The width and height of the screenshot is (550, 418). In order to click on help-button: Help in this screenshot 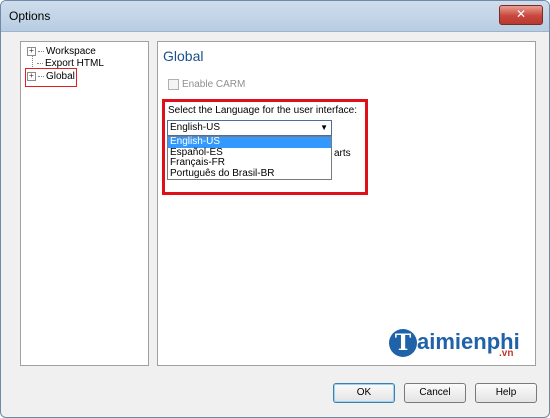, I will do `click(506, 393)`.